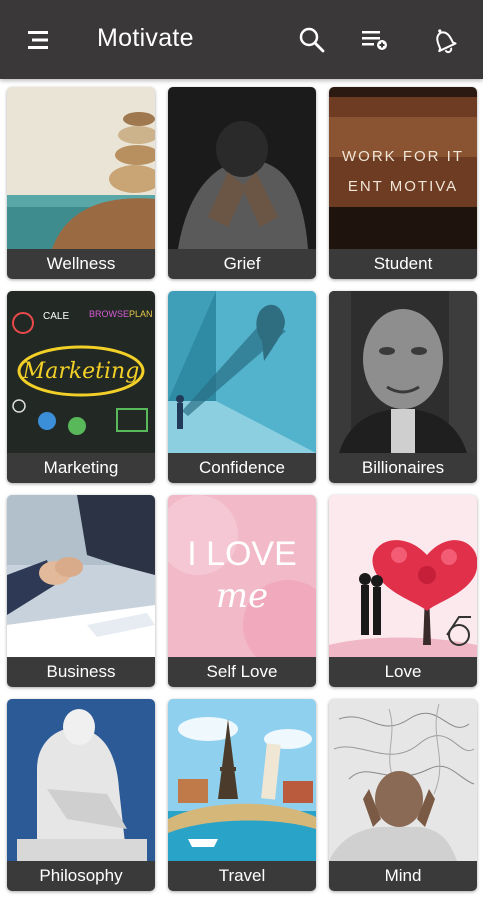 The image size is (483, 900). I want to click on business-image, so click(81, 576).